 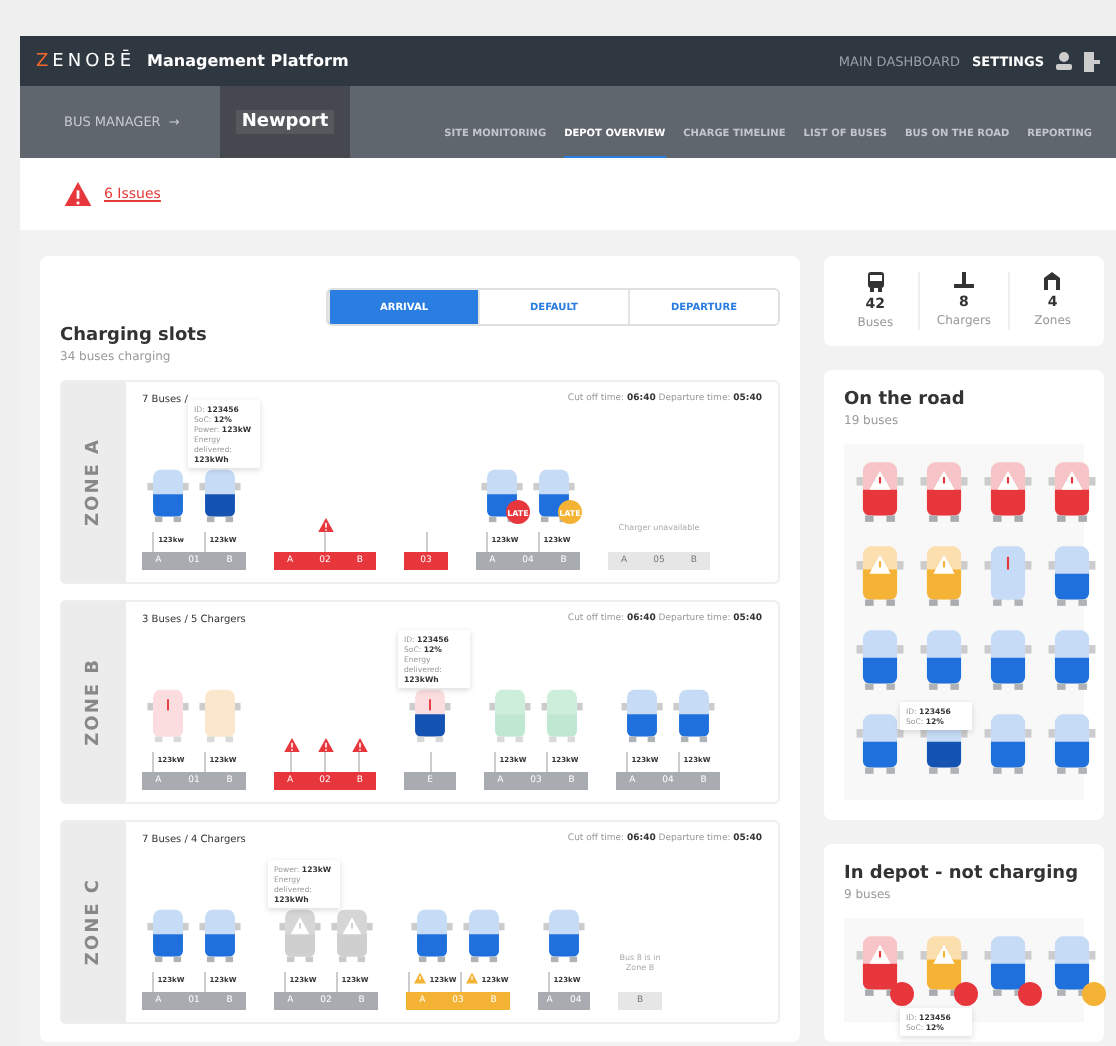 What do you see at coordinates (94, 482) in the screenshot?
I see `zone-label: ZONE A` at bounding box center [94, 482].